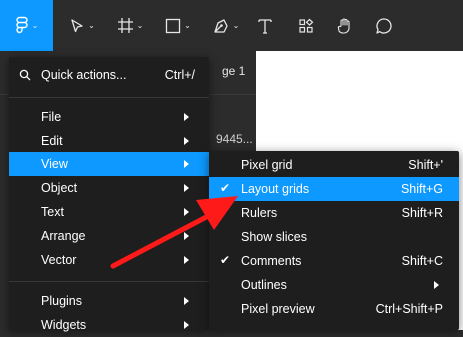 Image resolution: width=463 pixels, height=337 pixels. I want to click on menu-item-text: Text, so click(109, 212).